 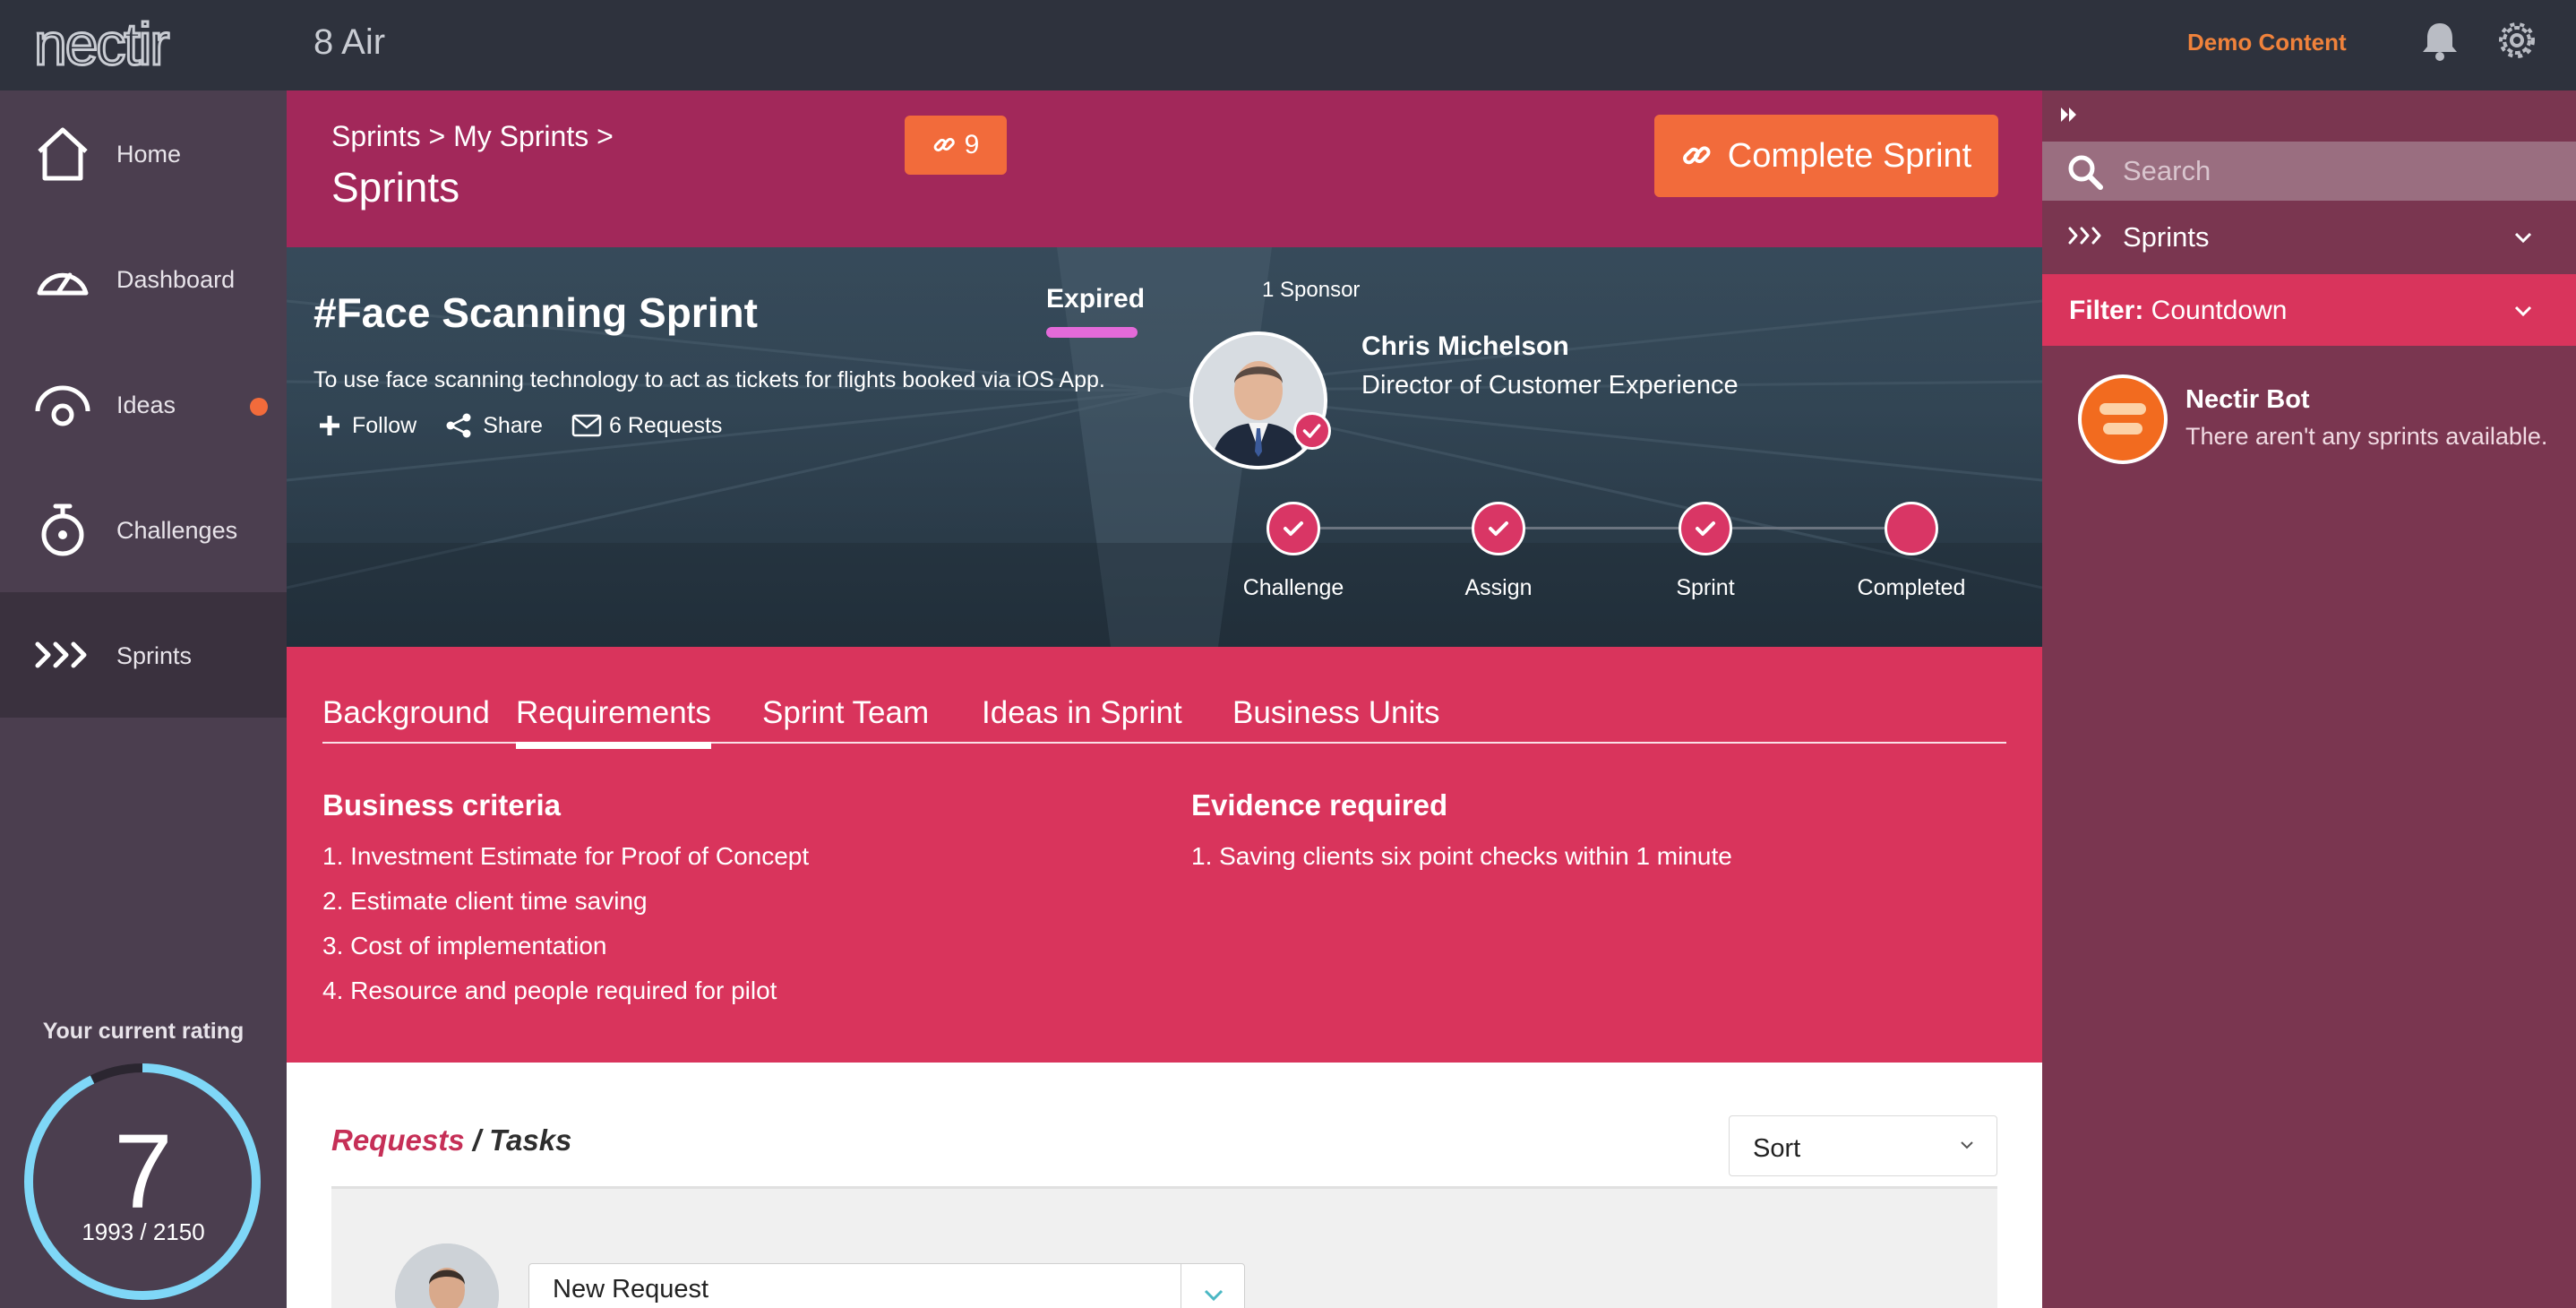 I want to click on top-bar: nectir 8 Air Demo Content, so click(x=1288, y=45).